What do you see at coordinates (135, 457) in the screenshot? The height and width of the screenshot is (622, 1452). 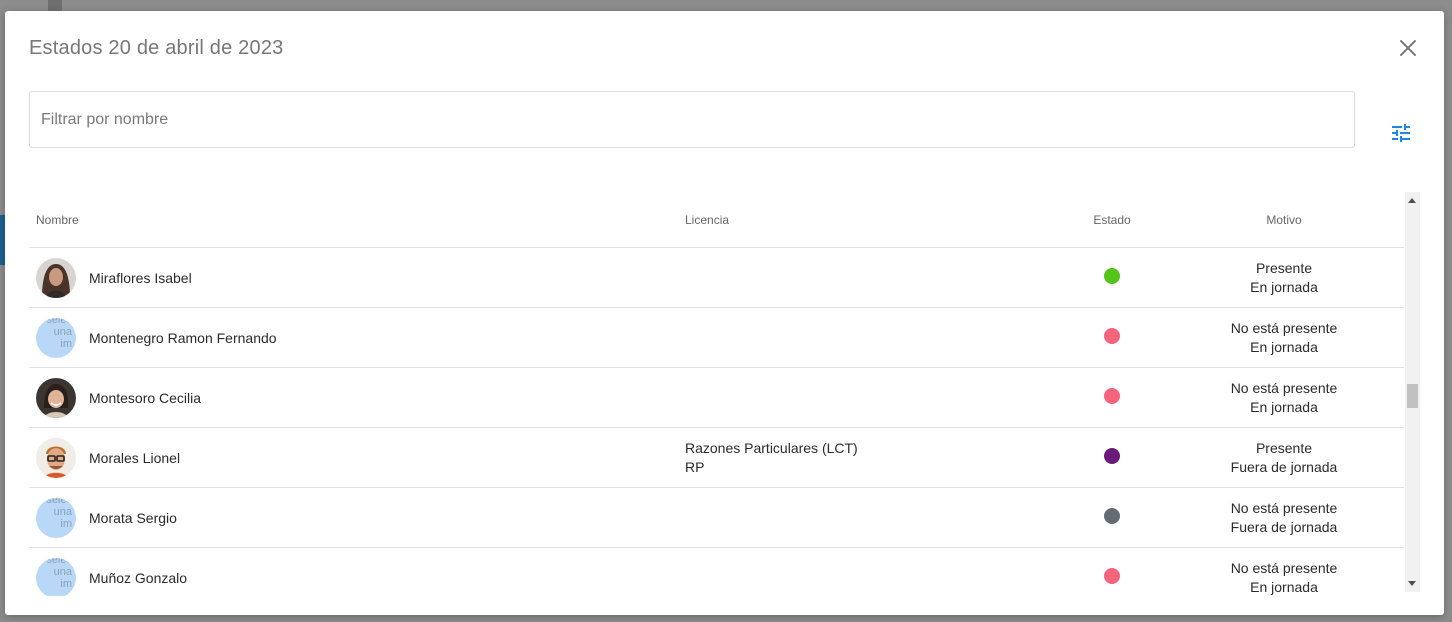 I see `employee-name: Morales Lionel` at bounding box center [135, 457].